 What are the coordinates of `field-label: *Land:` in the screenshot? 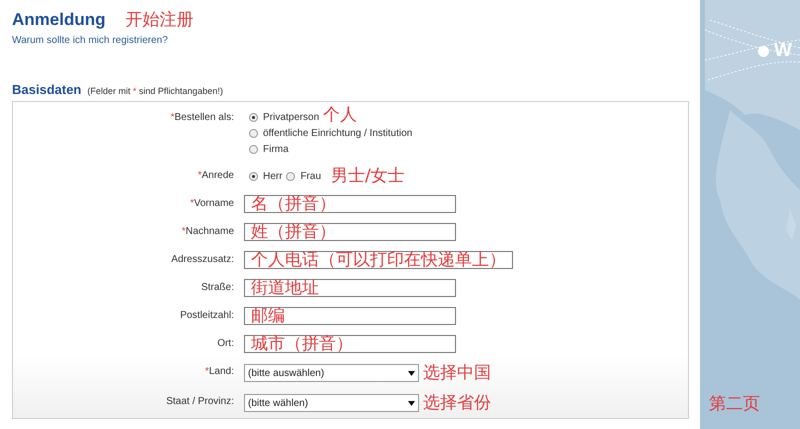 It's located at (219, 372).